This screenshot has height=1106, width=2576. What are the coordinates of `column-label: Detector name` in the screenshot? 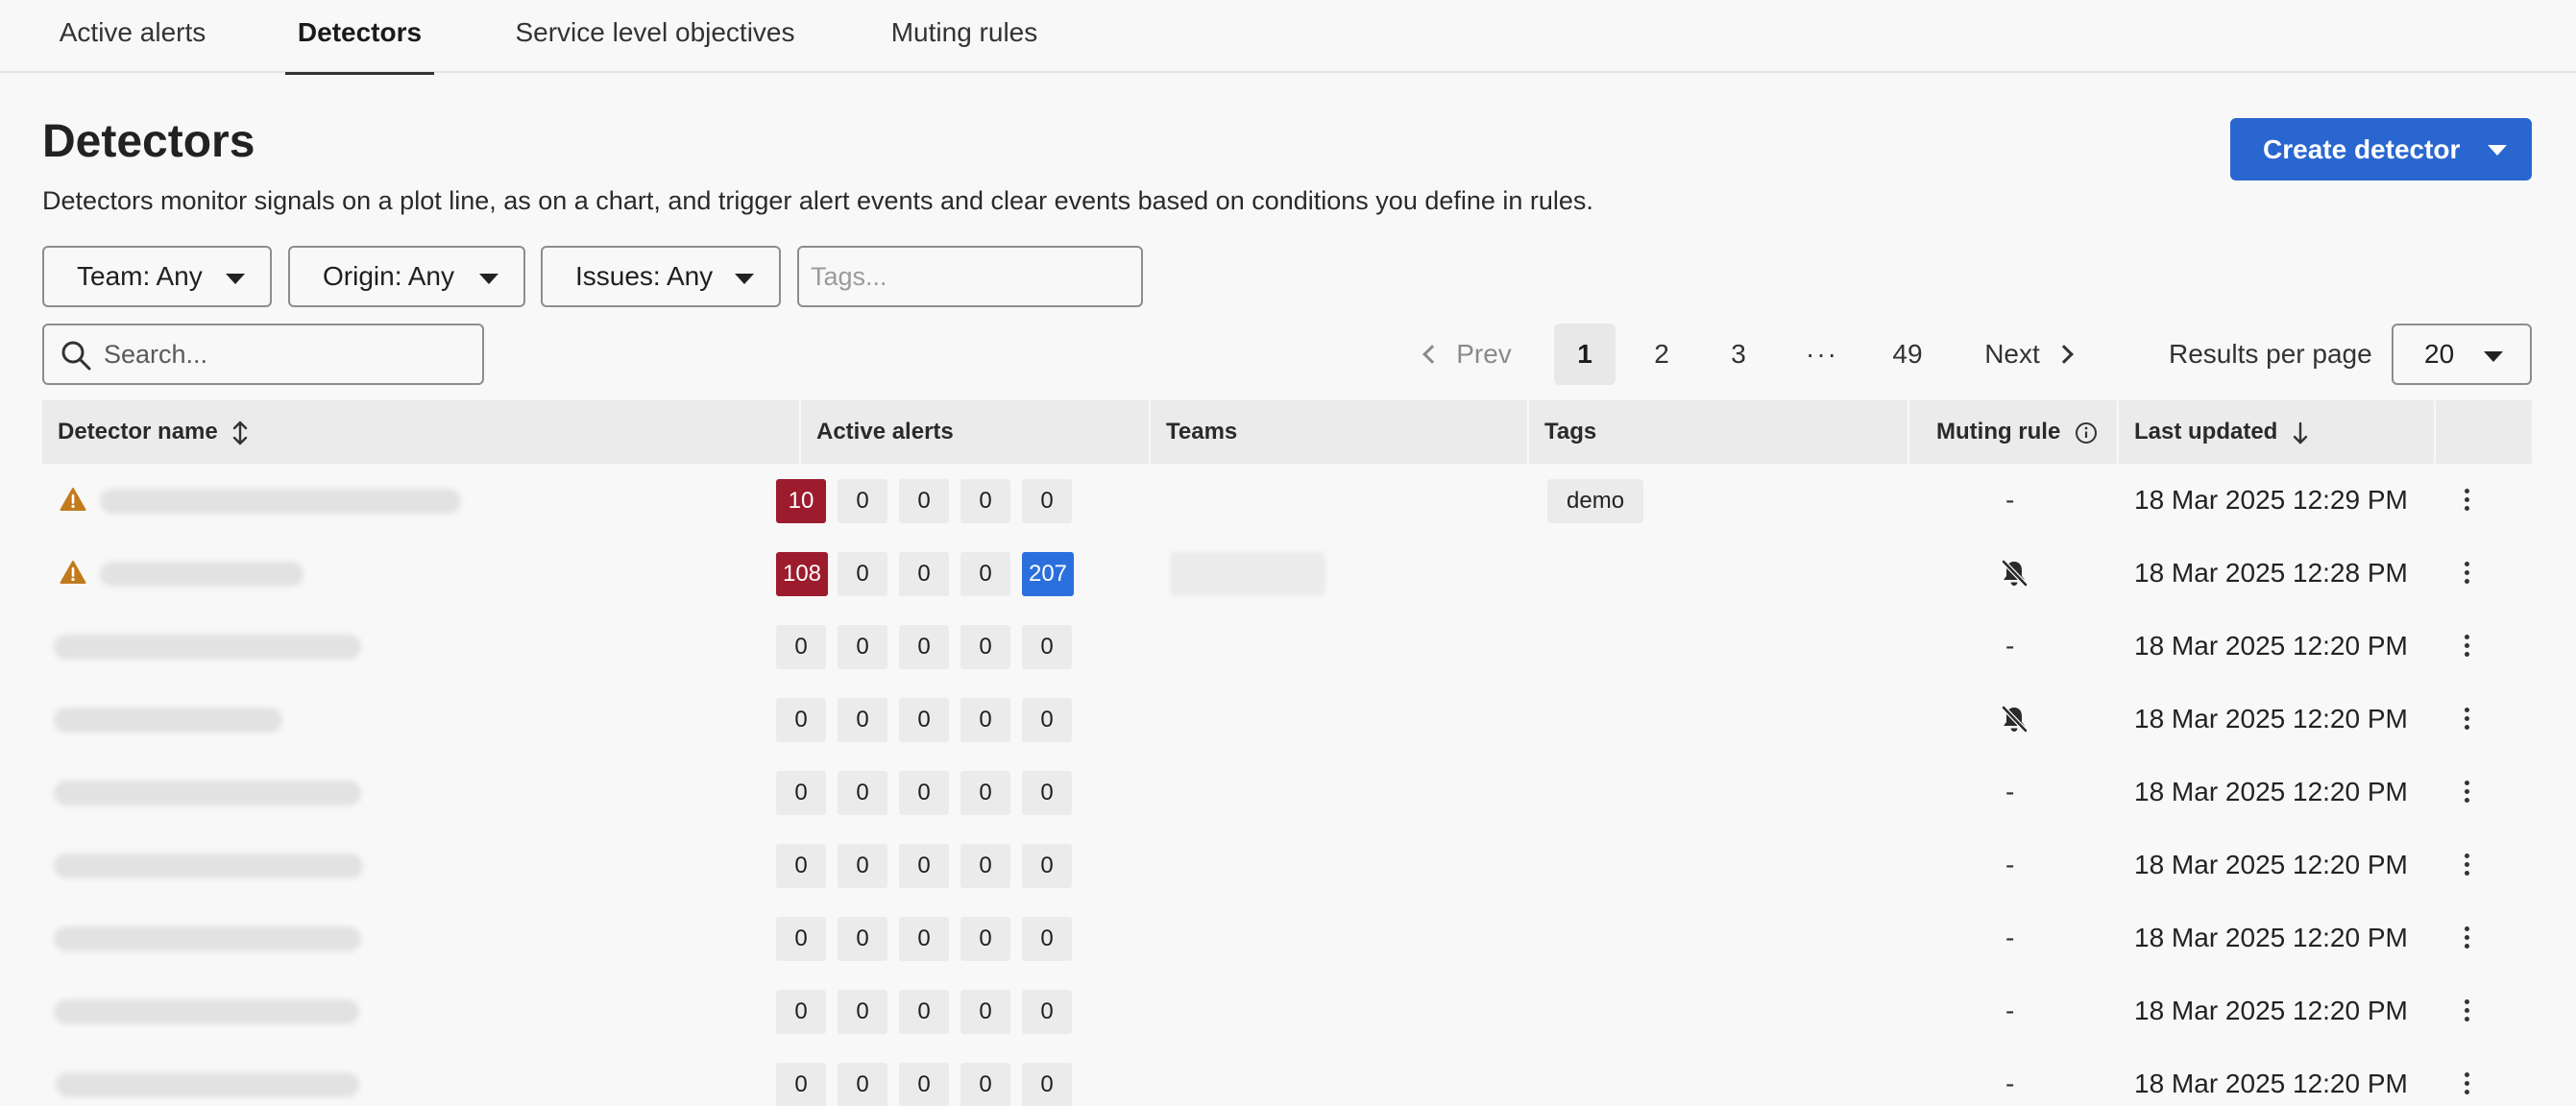 It's located at (138, 432).